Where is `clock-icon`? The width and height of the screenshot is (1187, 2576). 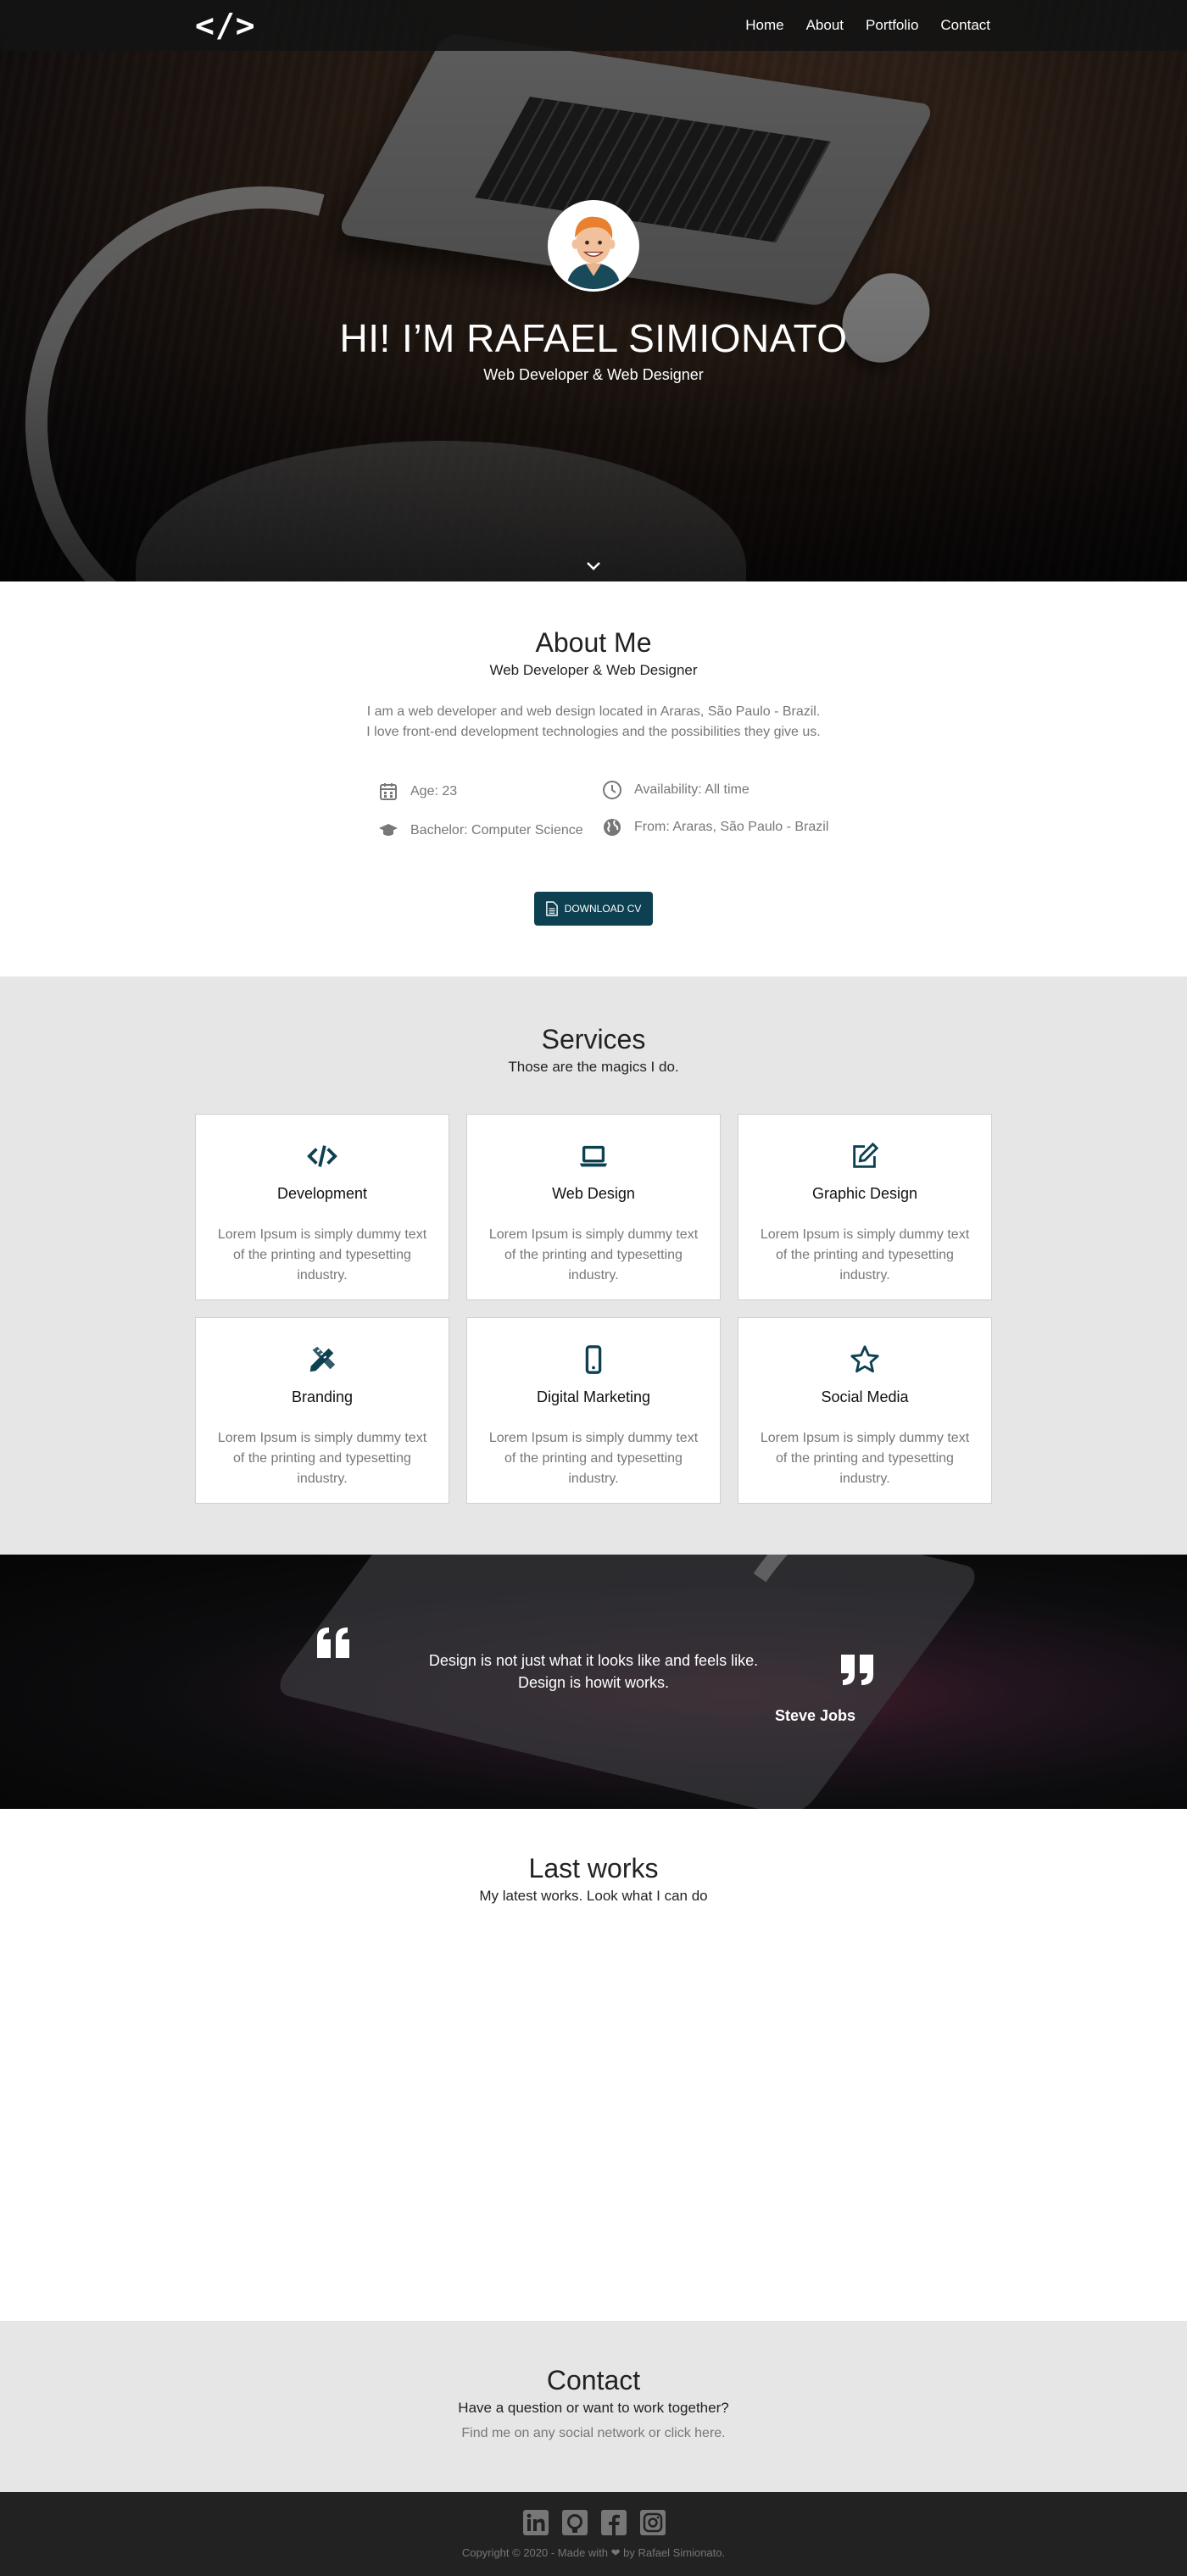 clock-icon is located at coordinates (612, 790).